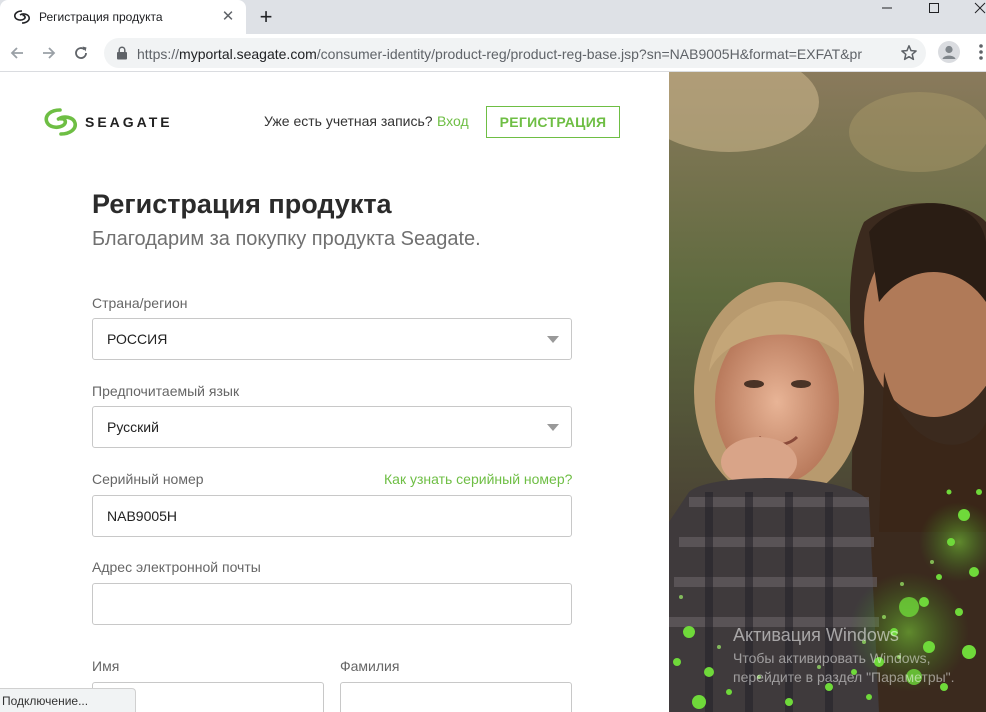 The image size is (986, 712). I want to click on browser-tab: Регистрация продукта ✕, so click(123, 17).